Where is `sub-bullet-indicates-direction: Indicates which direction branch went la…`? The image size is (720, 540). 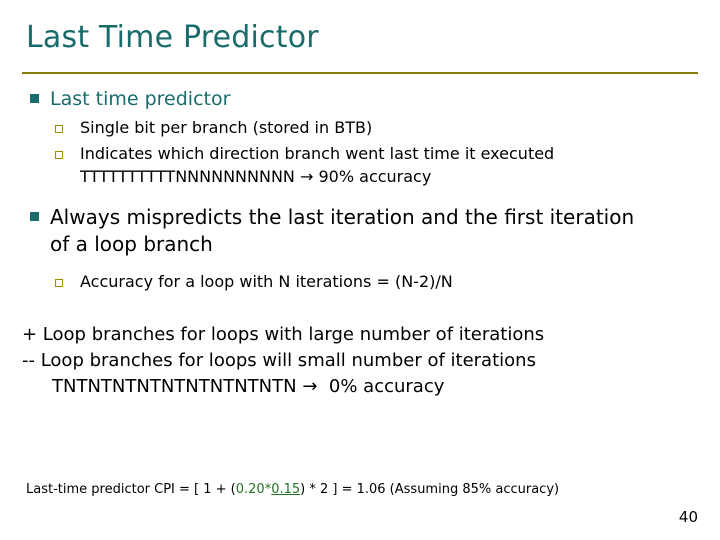 sub-bullet-indicates-direction: Indicates which direction branch went la… is located at coordinates (362, 165).